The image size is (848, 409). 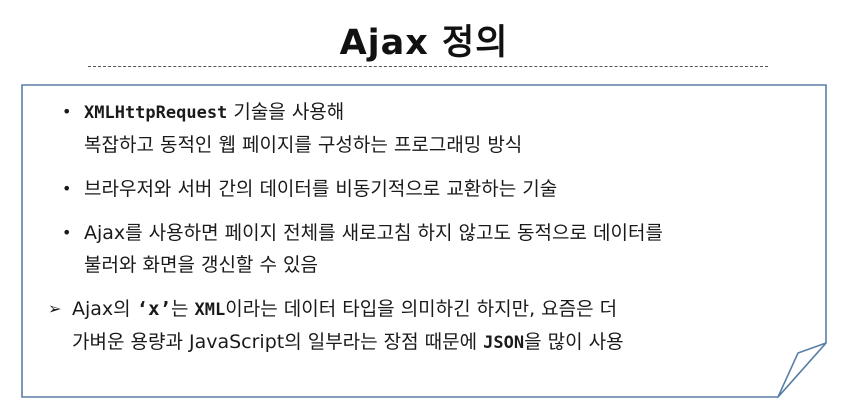 What do you see at coordinates (278, 342) in the screenshot?
I see `note-text: 가벼운 용량과 JavaScript의 일부라는 장점 때문에` at bounding box center [278, 342].